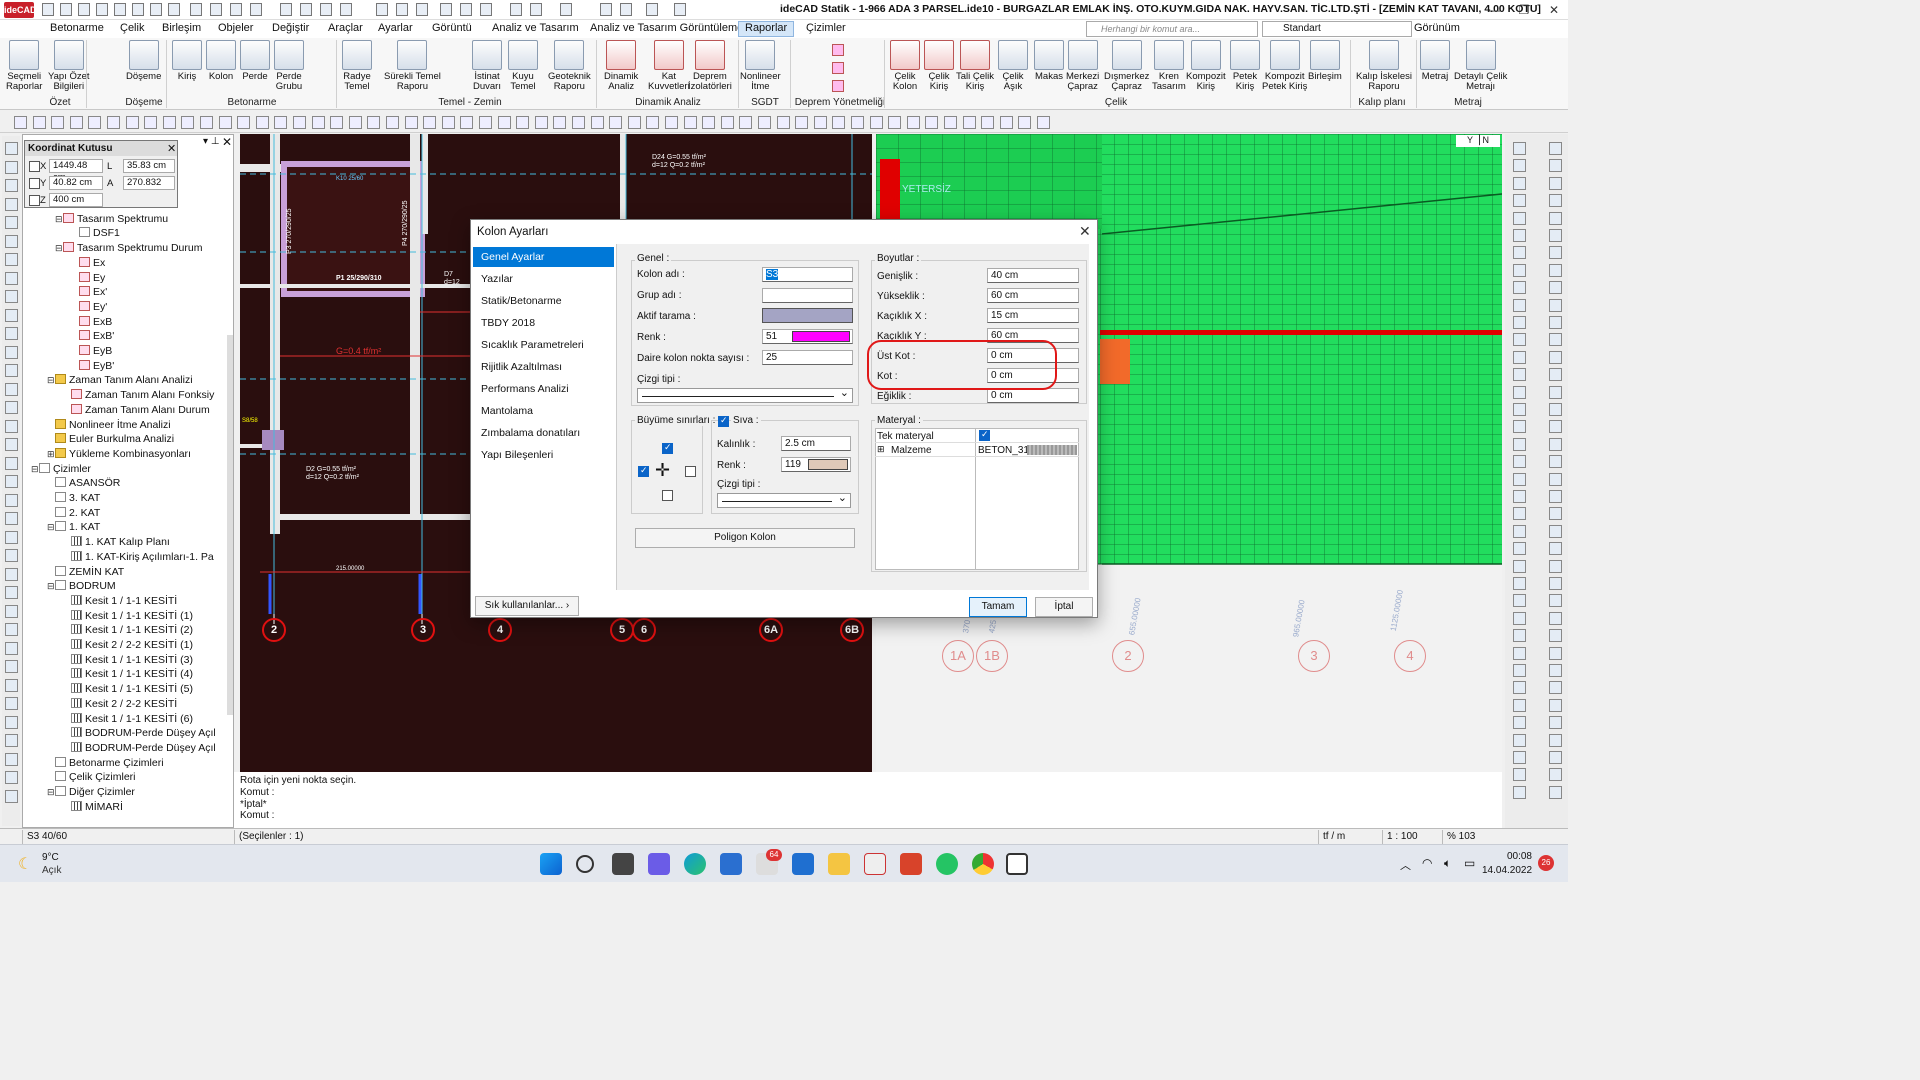 This screenshot has width=1920, height=1080. Describe the element at coordinates (1412, 837) in the screenshot. I see `status-scale: 1 : 100` at that location.